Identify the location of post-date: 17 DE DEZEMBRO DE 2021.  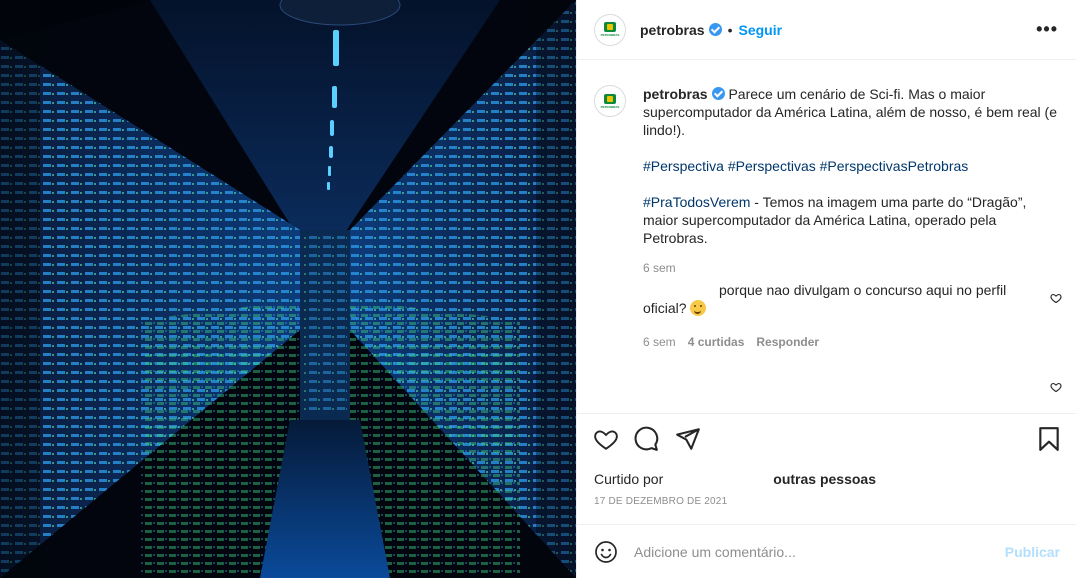
(660, 501).